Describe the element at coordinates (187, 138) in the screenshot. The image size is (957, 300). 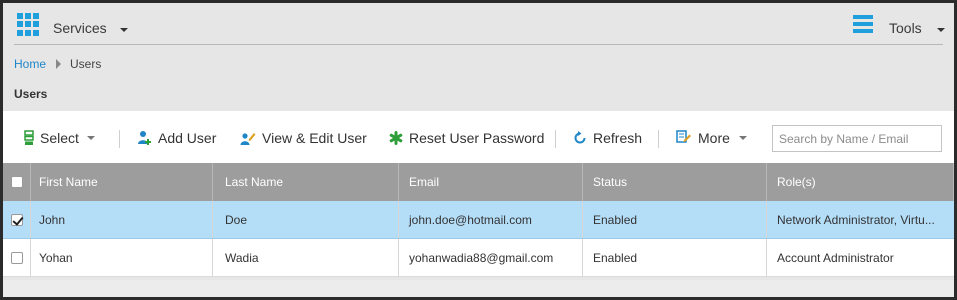
I see `add-user-label: Add User` at that location.